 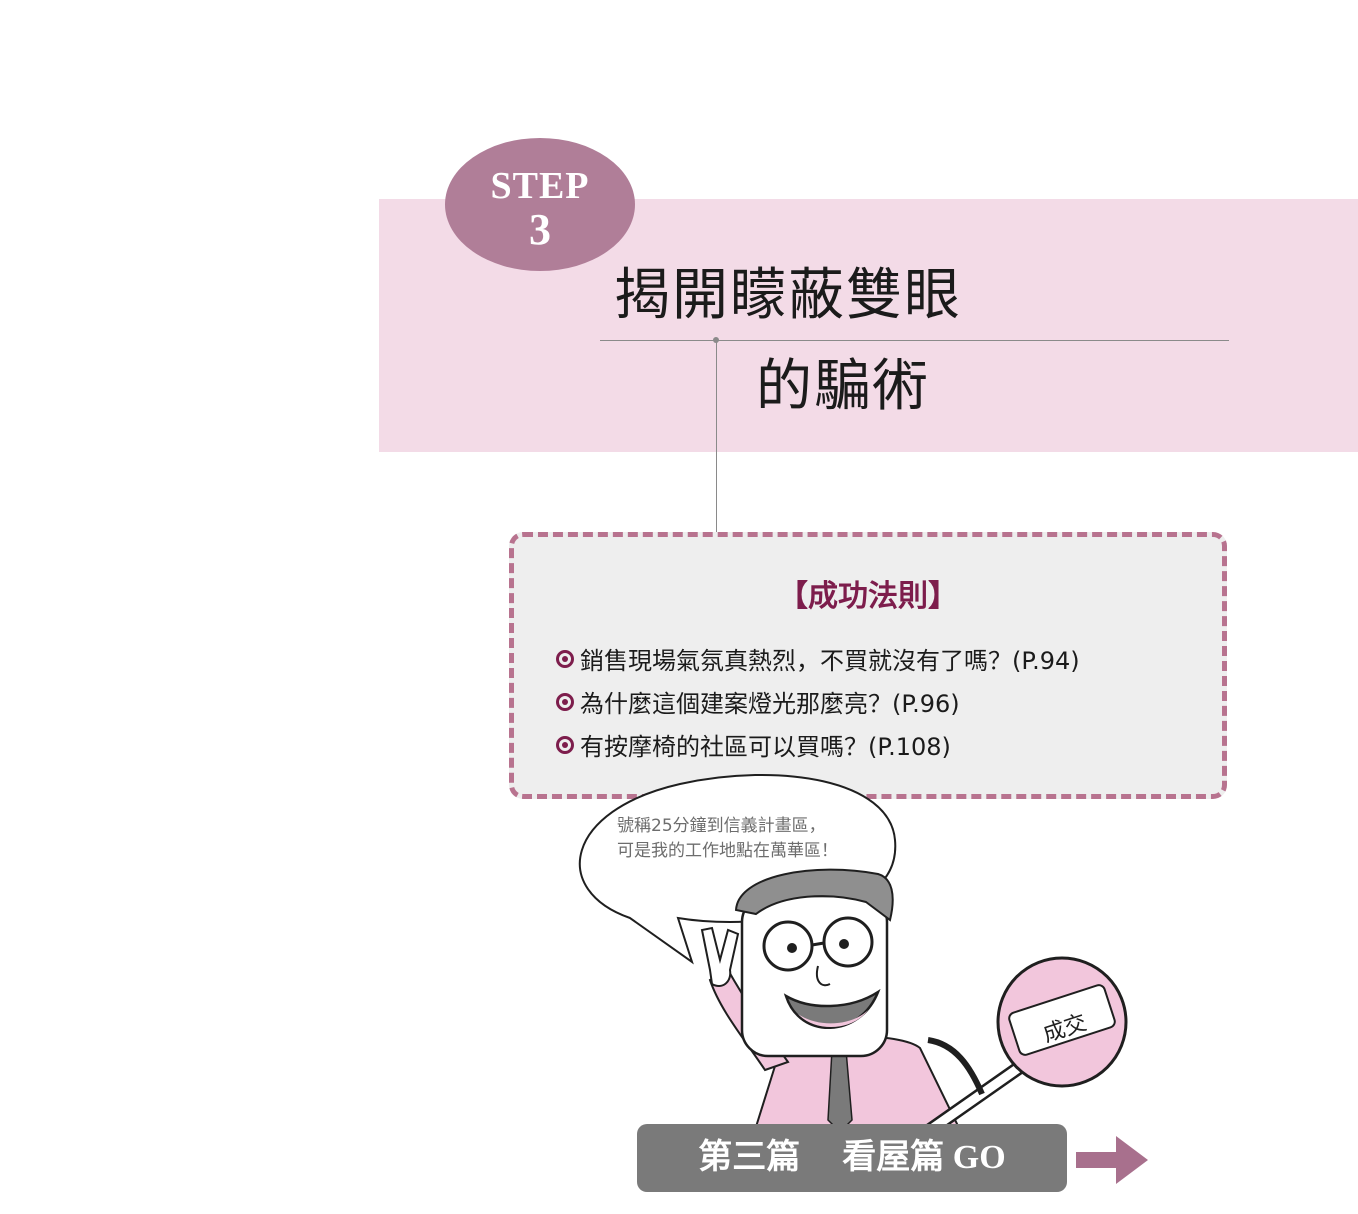 I want to click on head, so click(x=814, y=976).